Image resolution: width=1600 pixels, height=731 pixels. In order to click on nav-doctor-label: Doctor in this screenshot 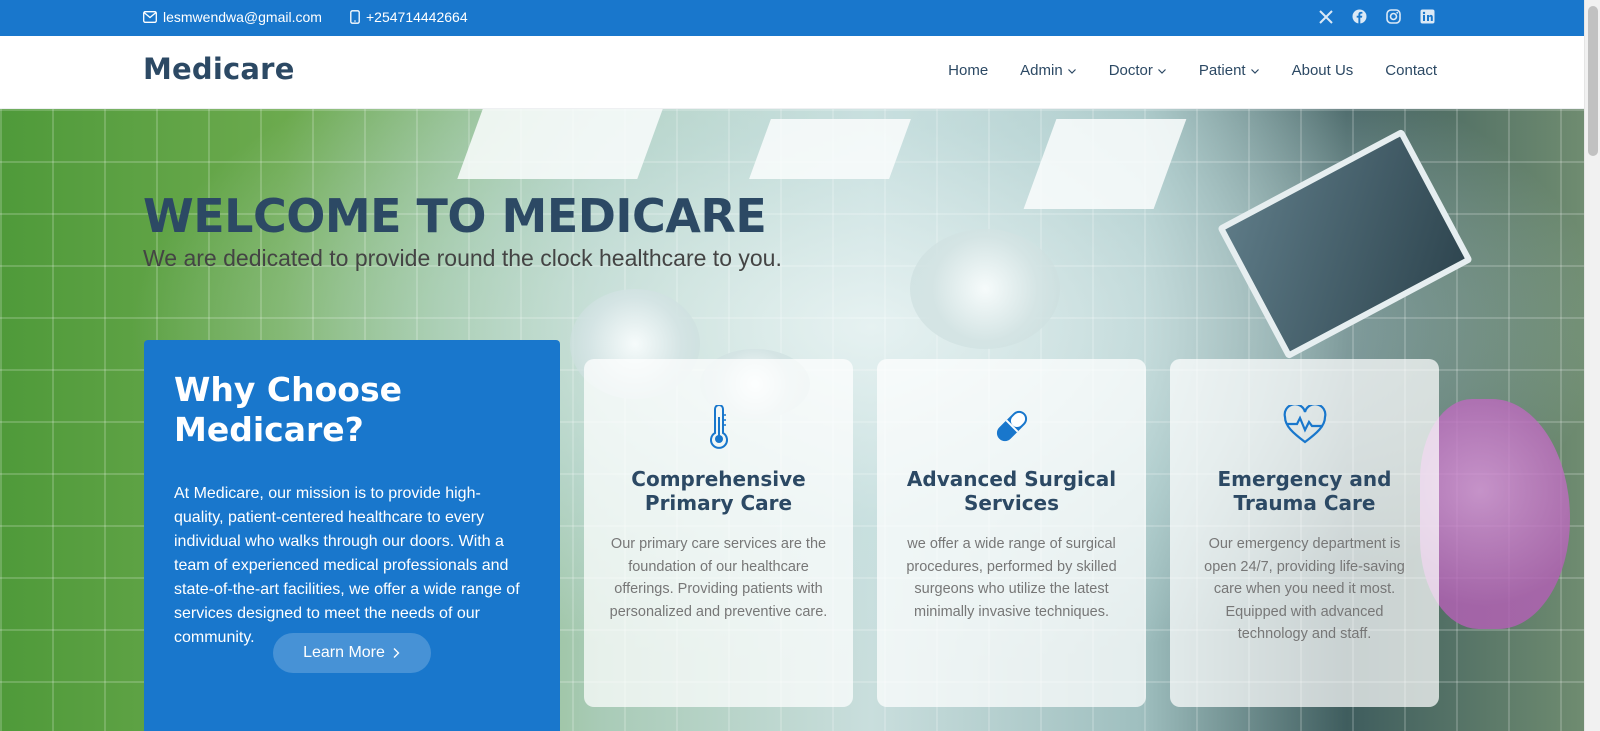, I will do `click(1130, 70)`.